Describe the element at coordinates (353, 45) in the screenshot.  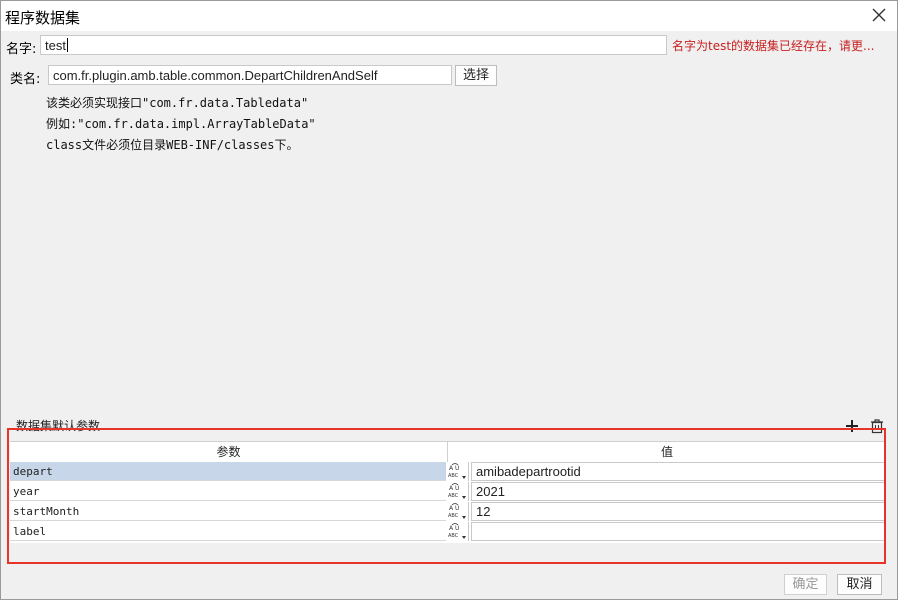
I see `name-field: test` at that location.